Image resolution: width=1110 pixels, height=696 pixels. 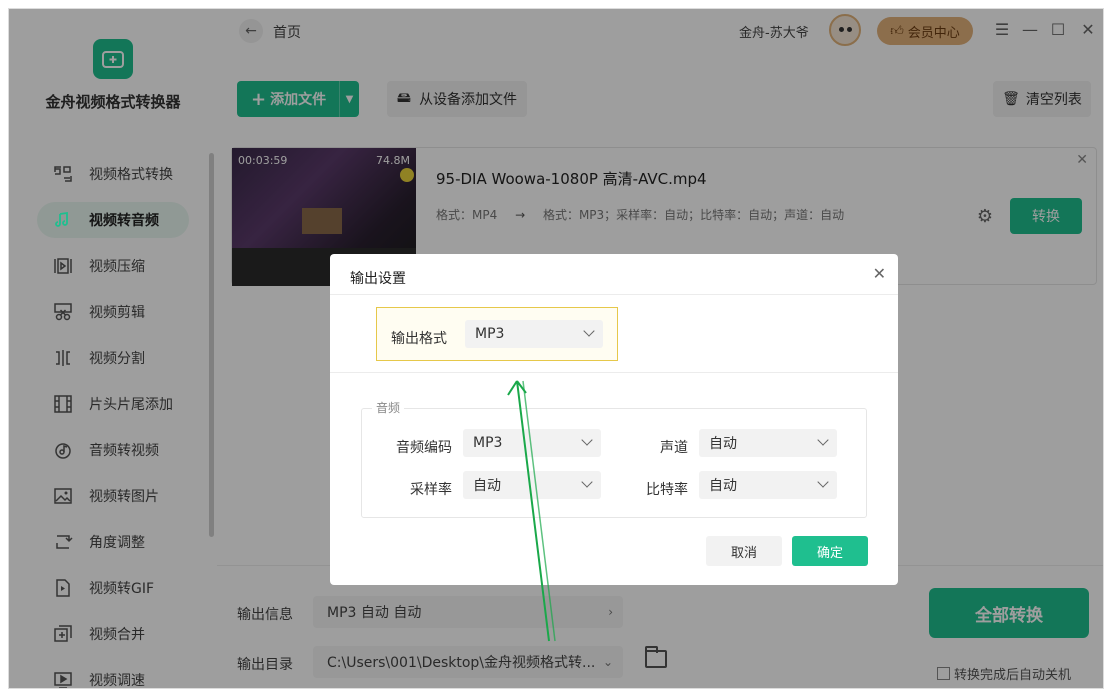 I want to click on bitrate-value: 自动, so click(x=723, y=486).